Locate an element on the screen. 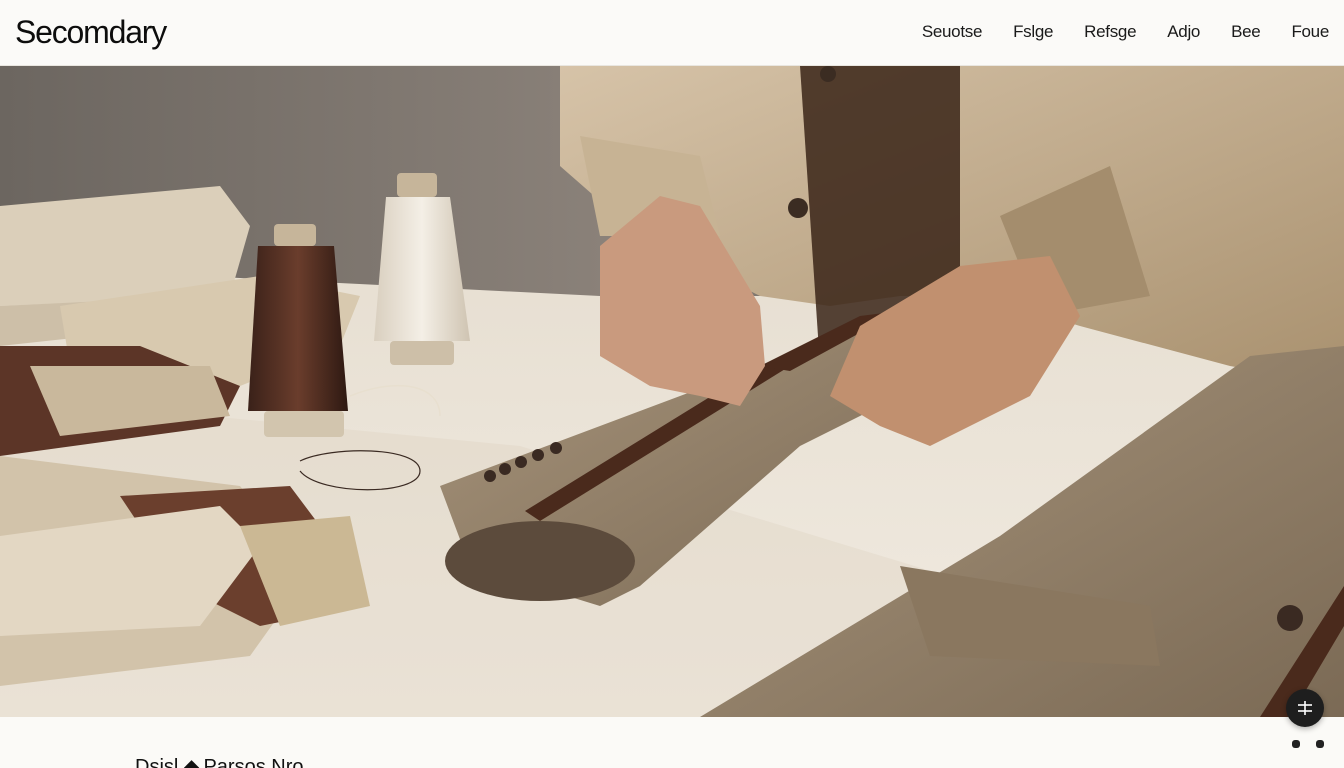 This screenshot has height=768, width=1344. brand-logo: Secomdary is located at coordinates (91, 32).